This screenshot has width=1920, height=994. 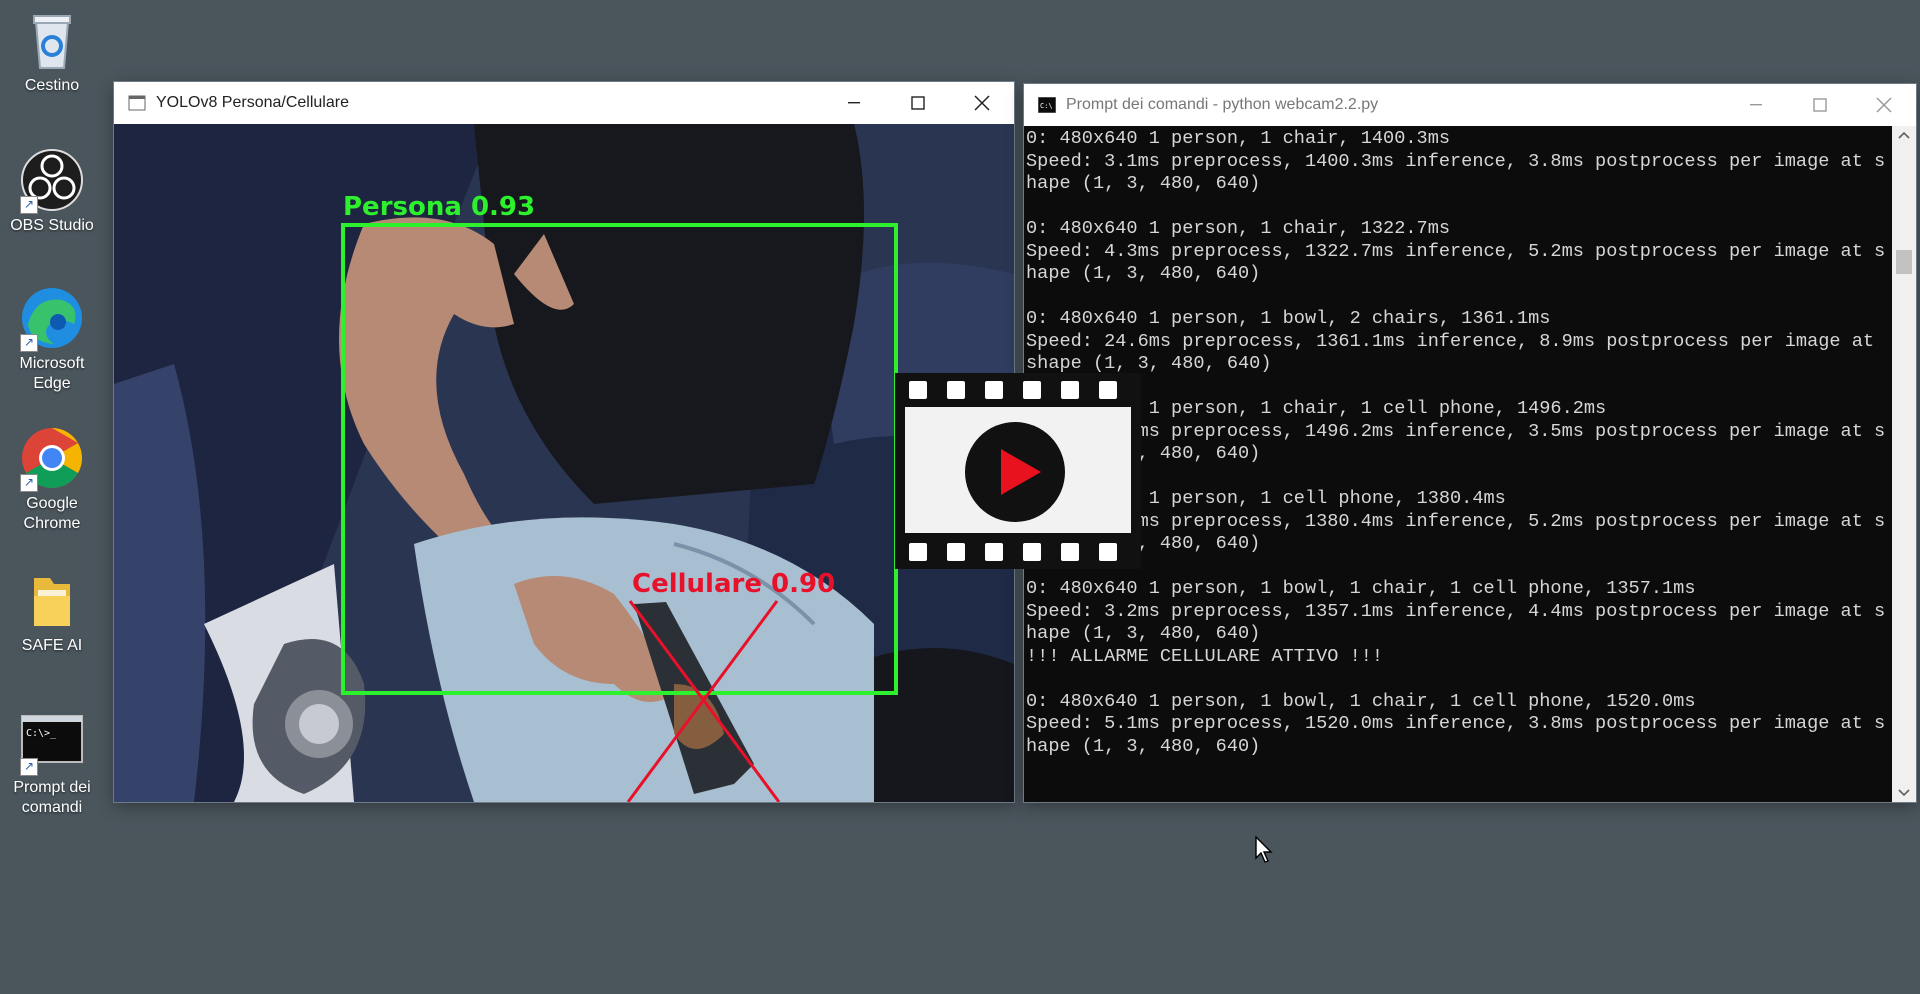 What do you see at coordinates (137, 103) in the screenshot?
I see `window-app-icon` at bounding box center [137, 103].